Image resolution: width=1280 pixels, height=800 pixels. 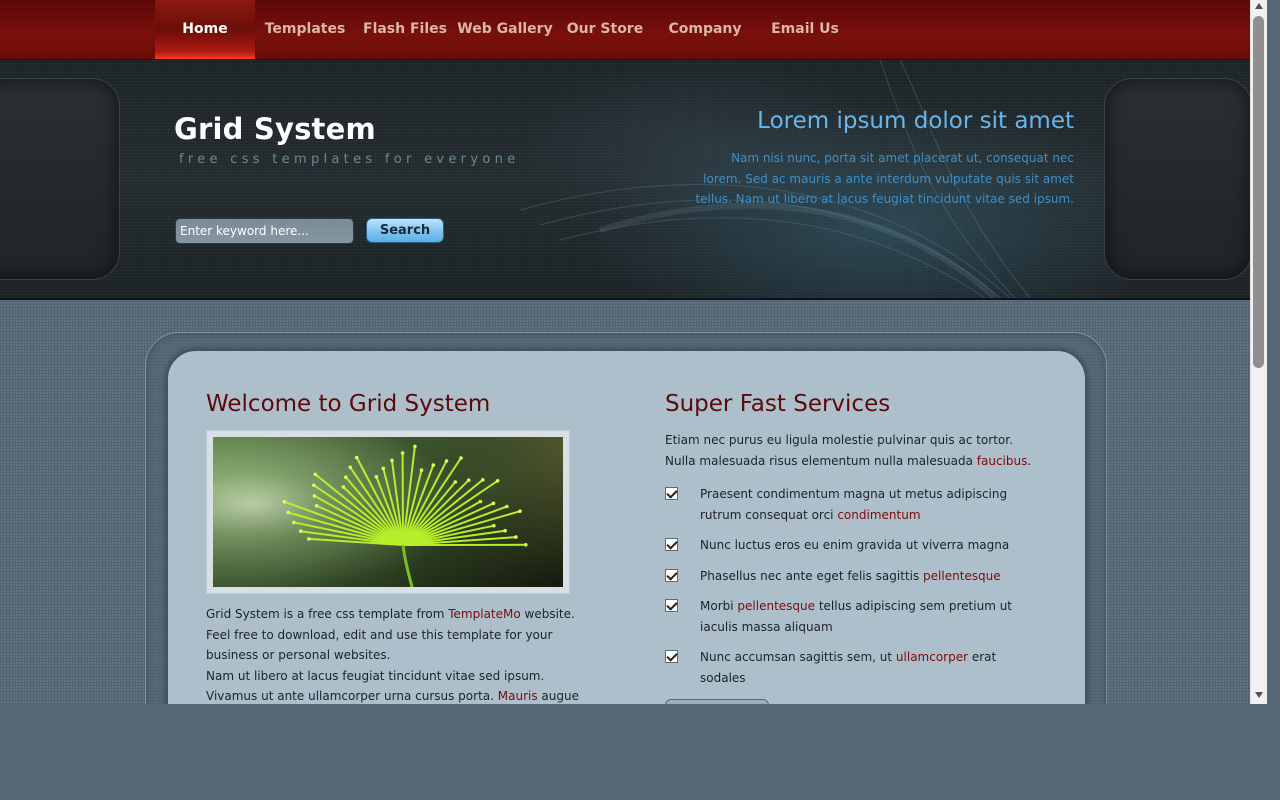 What do you see at coordinates (205, 29) in the screenshot?
I see `nav-item-home: Home` at bounding box center [205, 29].